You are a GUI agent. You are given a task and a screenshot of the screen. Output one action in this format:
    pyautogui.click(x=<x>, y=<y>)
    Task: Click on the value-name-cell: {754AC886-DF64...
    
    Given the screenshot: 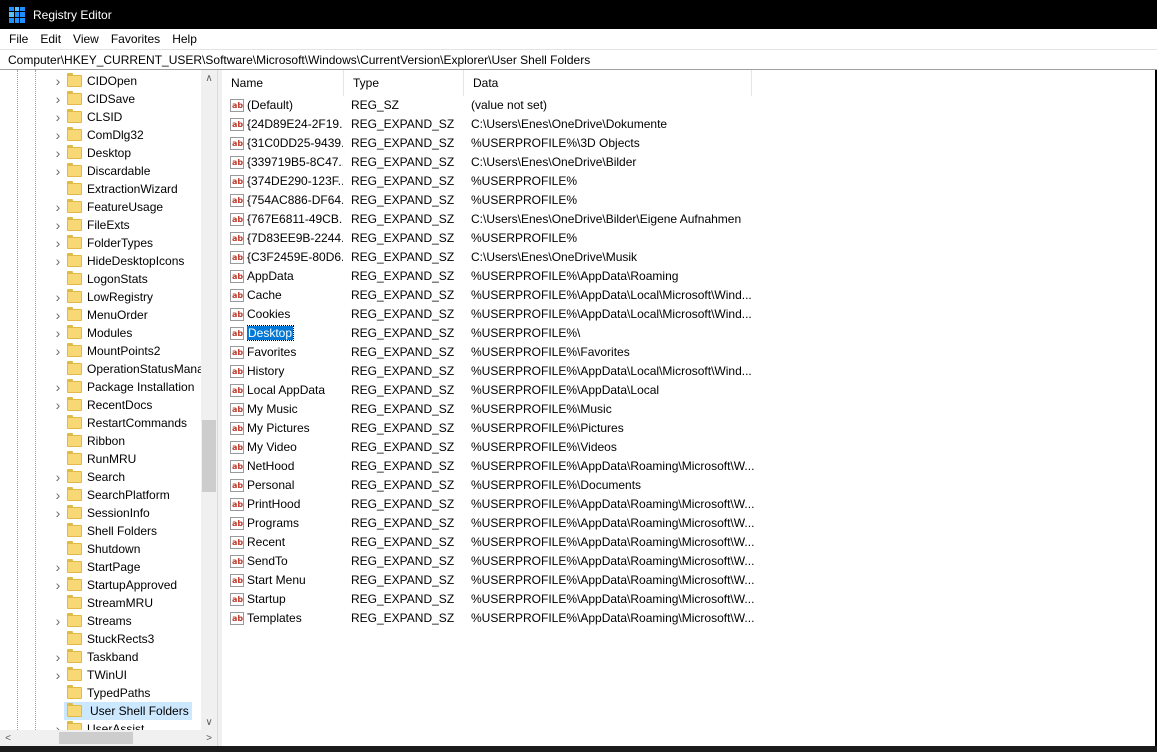 What is the action you would take?
    pyautogui.click(x=295, y=200)
    